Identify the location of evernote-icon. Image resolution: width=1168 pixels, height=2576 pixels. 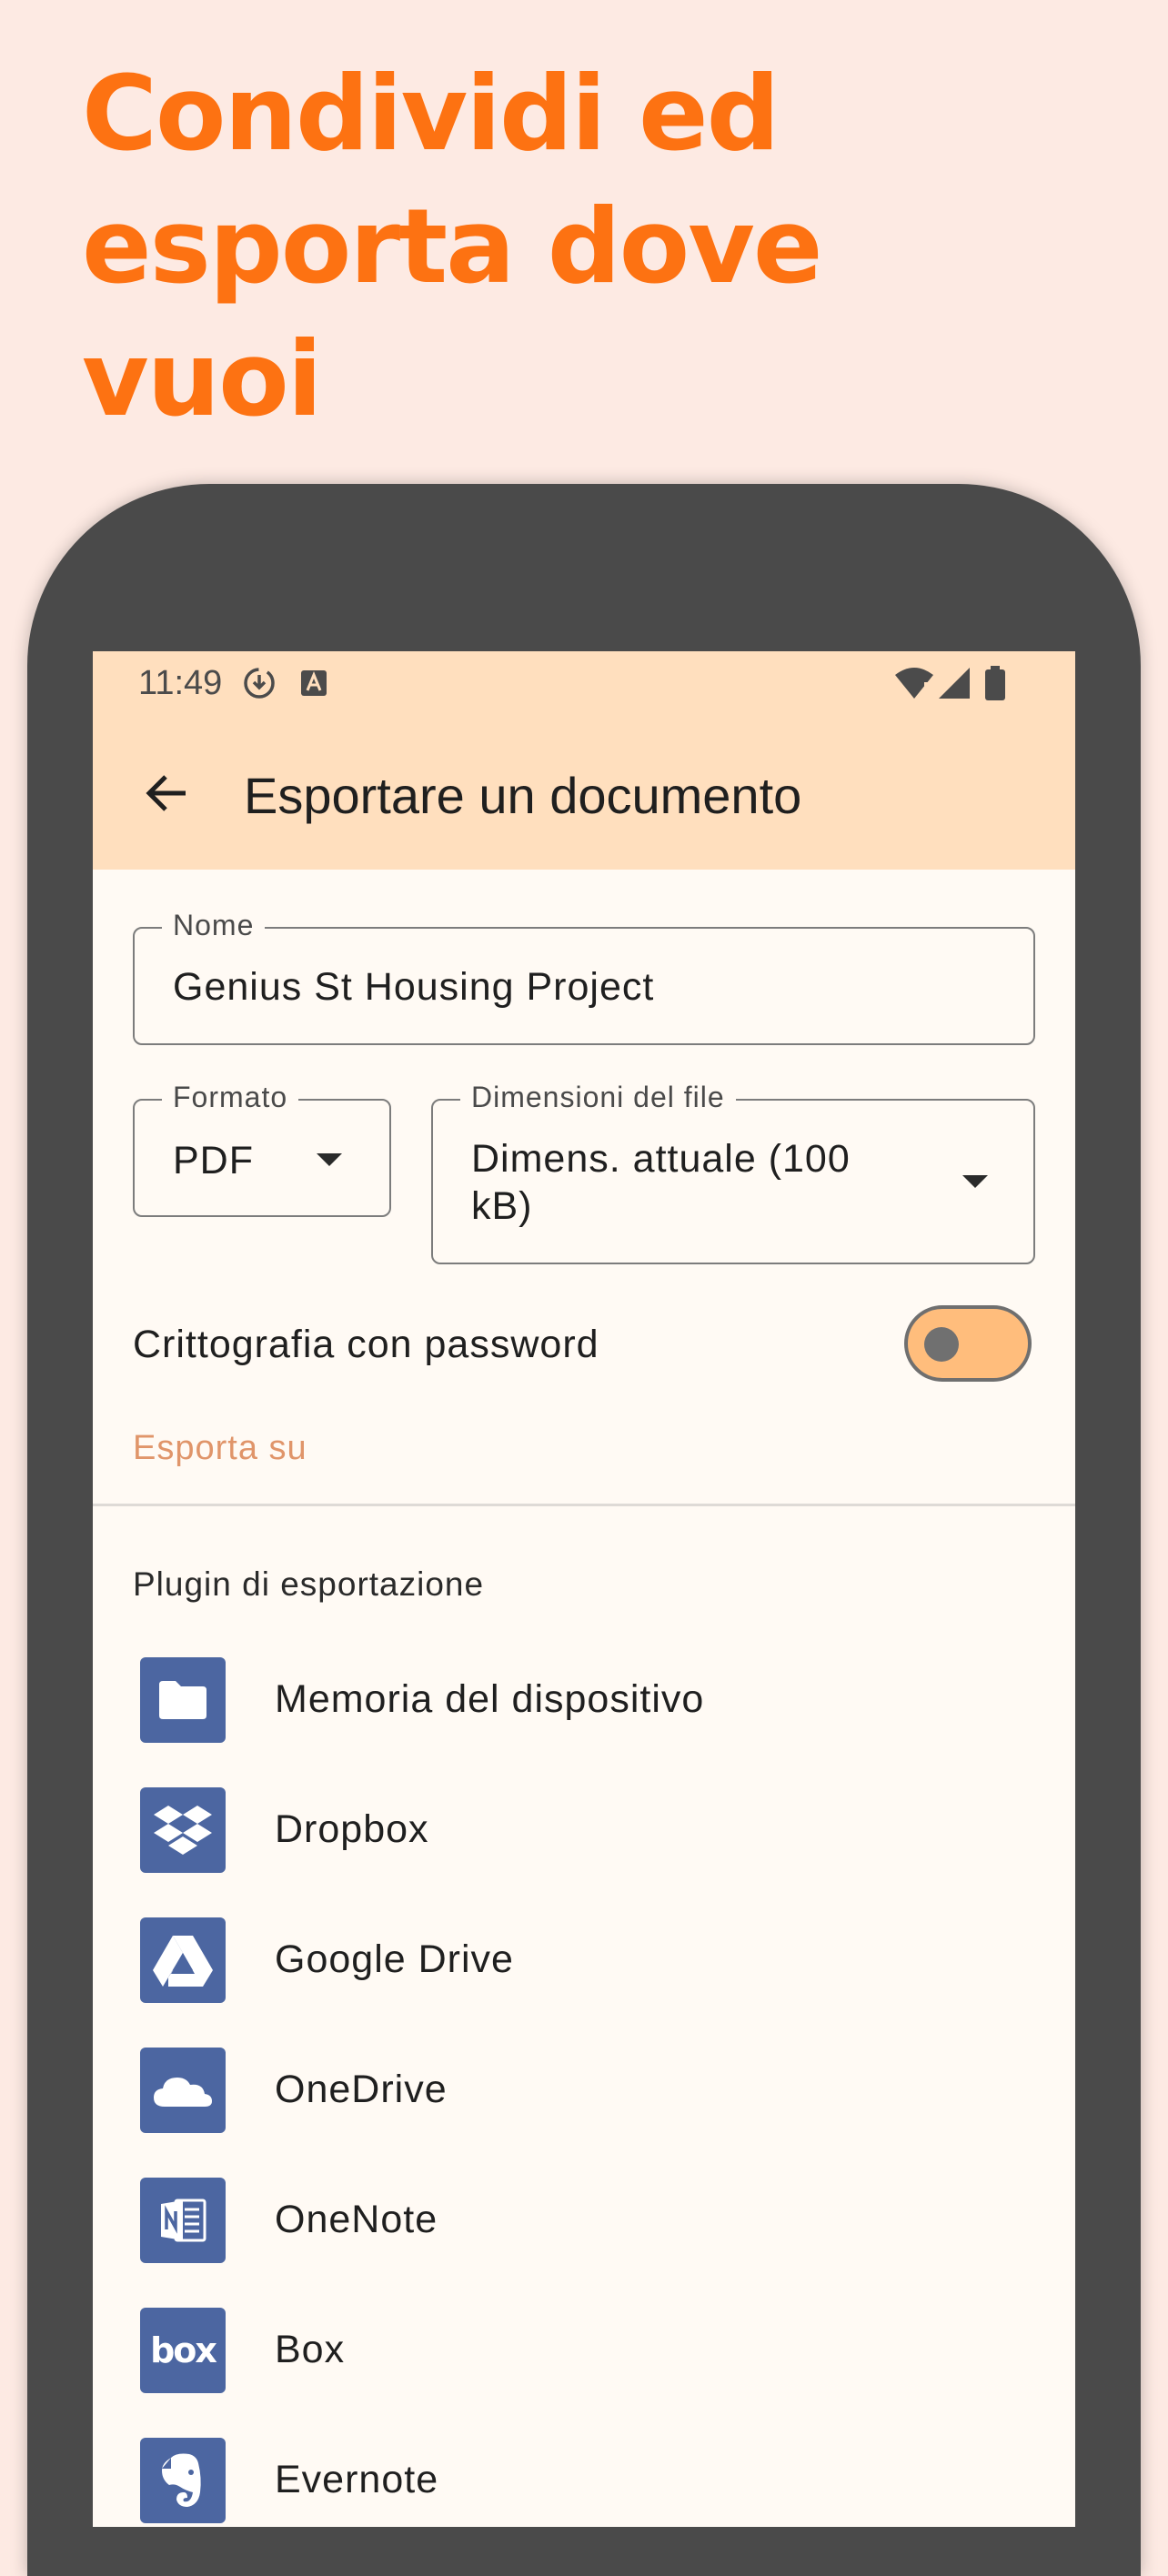
(183, 2480).